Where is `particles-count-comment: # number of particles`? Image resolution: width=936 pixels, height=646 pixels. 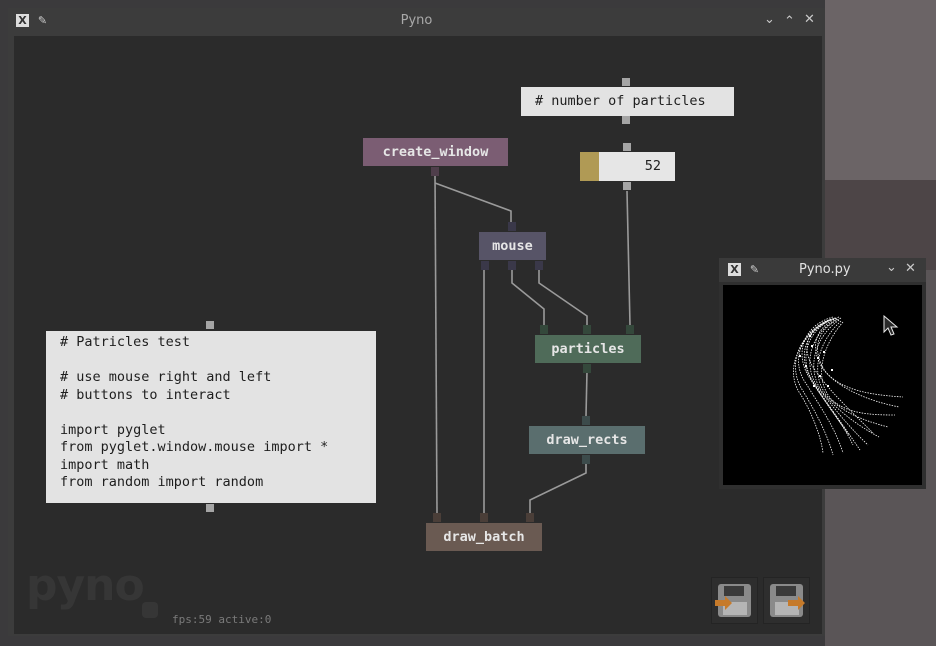
particles-count-comment: # number of particles is located at coordinates (627, 101).